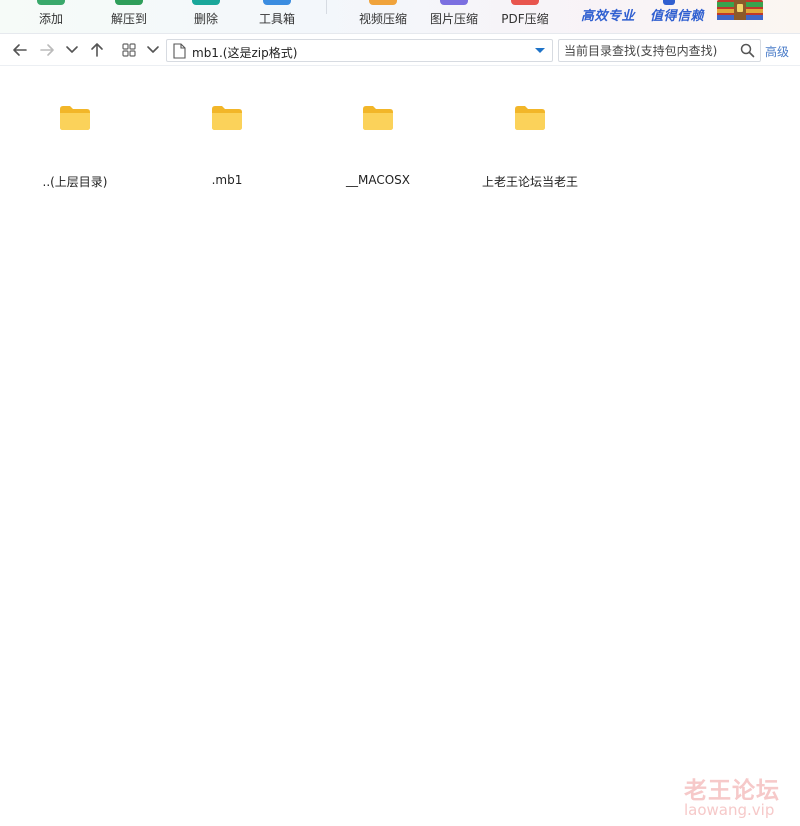  I want to click on back-button, so click(20, 50).